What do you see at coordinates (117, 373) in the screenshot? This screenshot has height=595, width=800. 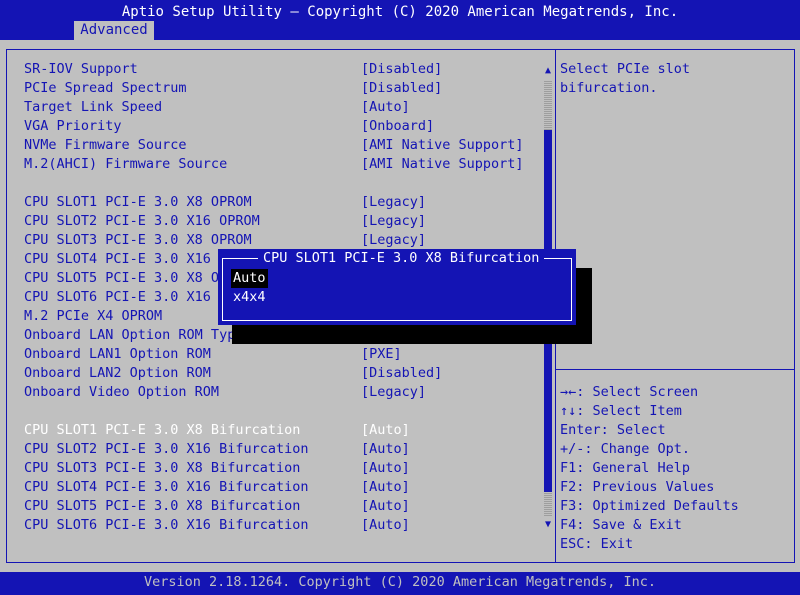 I see `setting-label: Onboard LAN2 Option ROM` at bounding box center [117, 373].